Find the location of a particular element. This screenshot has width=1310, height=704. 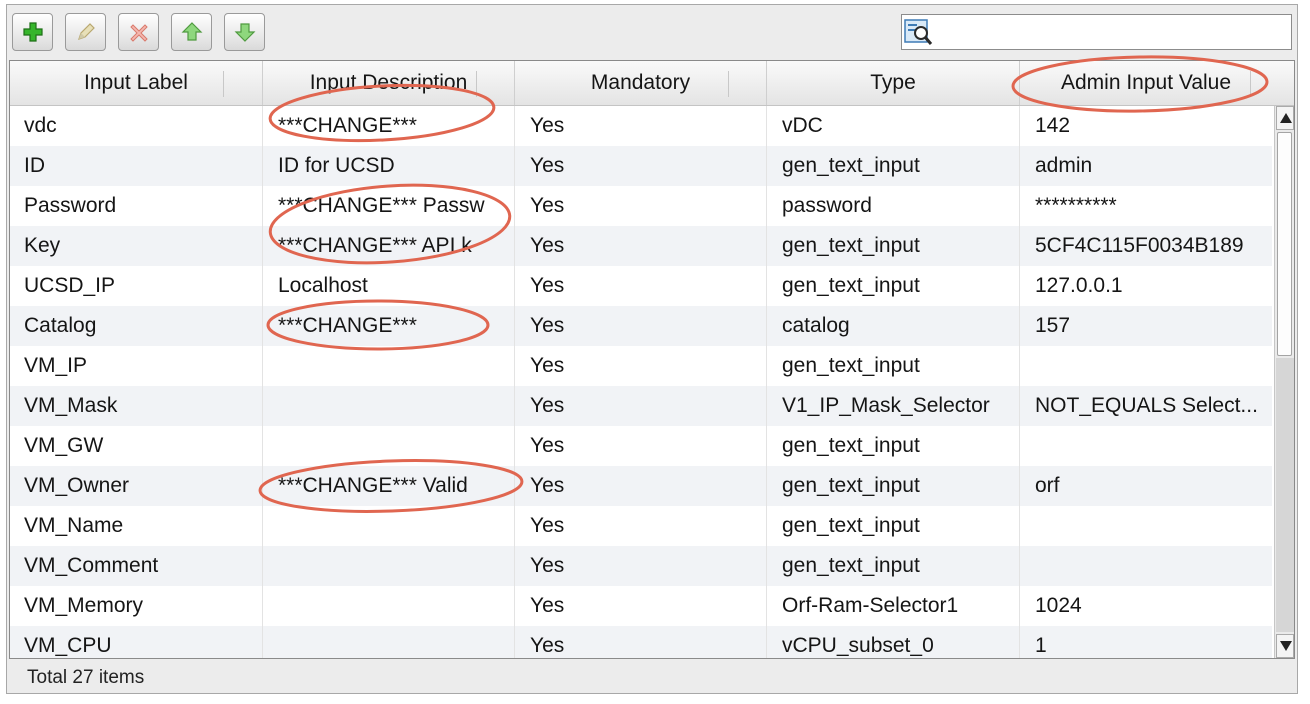

column-header-input-label: Input Label is located at coordinates (136, 83).